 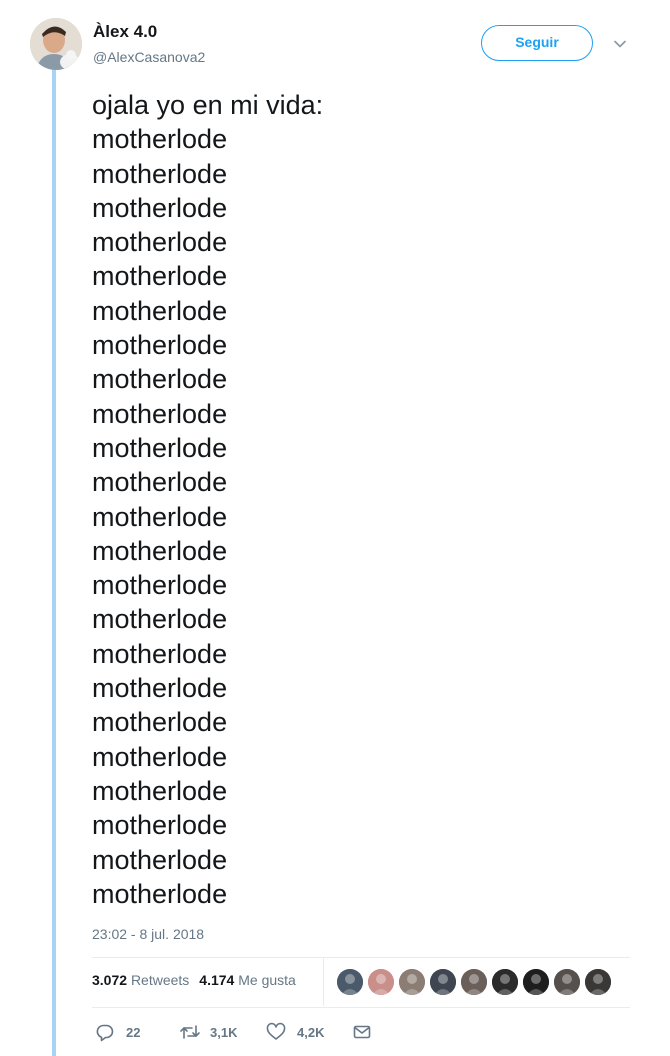 I want to click on reply-count: 22, so click(x=133, y=1032).